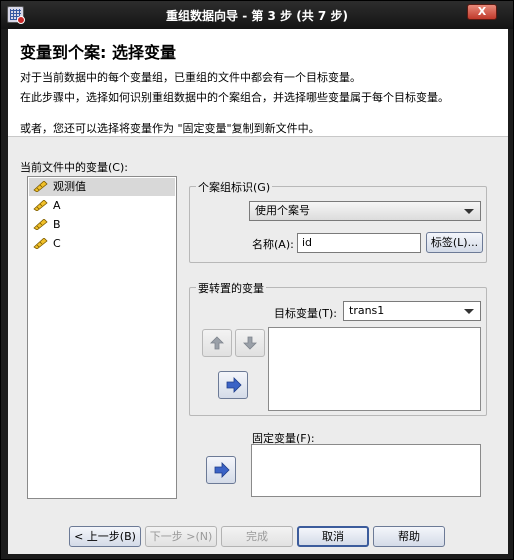  What do you see at coordinates (69, 186) in the screenshot?
I see `variable-name: 观测值` at bounding box center [69, 186].